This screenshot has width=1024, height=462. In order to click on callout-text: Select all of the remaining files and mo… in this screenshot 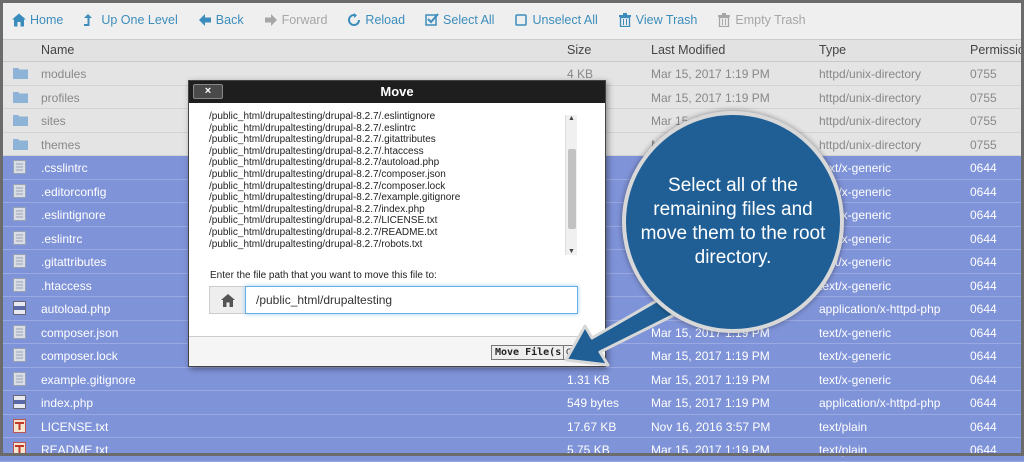, I will do `click(733, 221)`.